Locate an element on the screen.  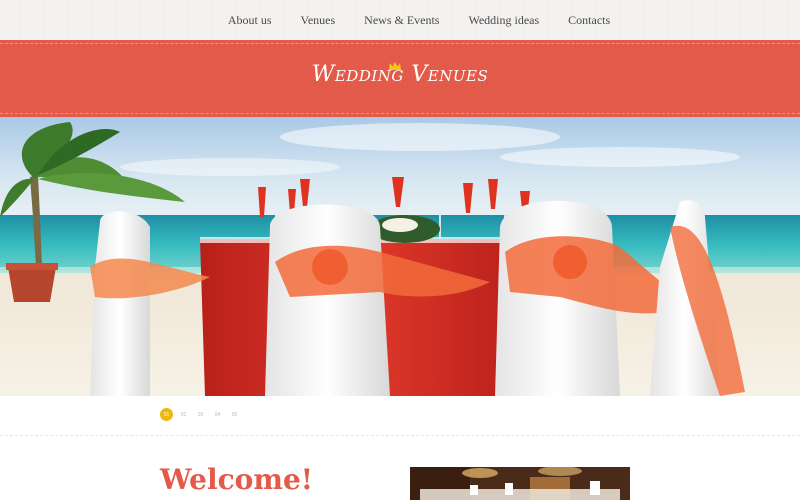
banquet-hall-image is located at coordinates (520, 483).